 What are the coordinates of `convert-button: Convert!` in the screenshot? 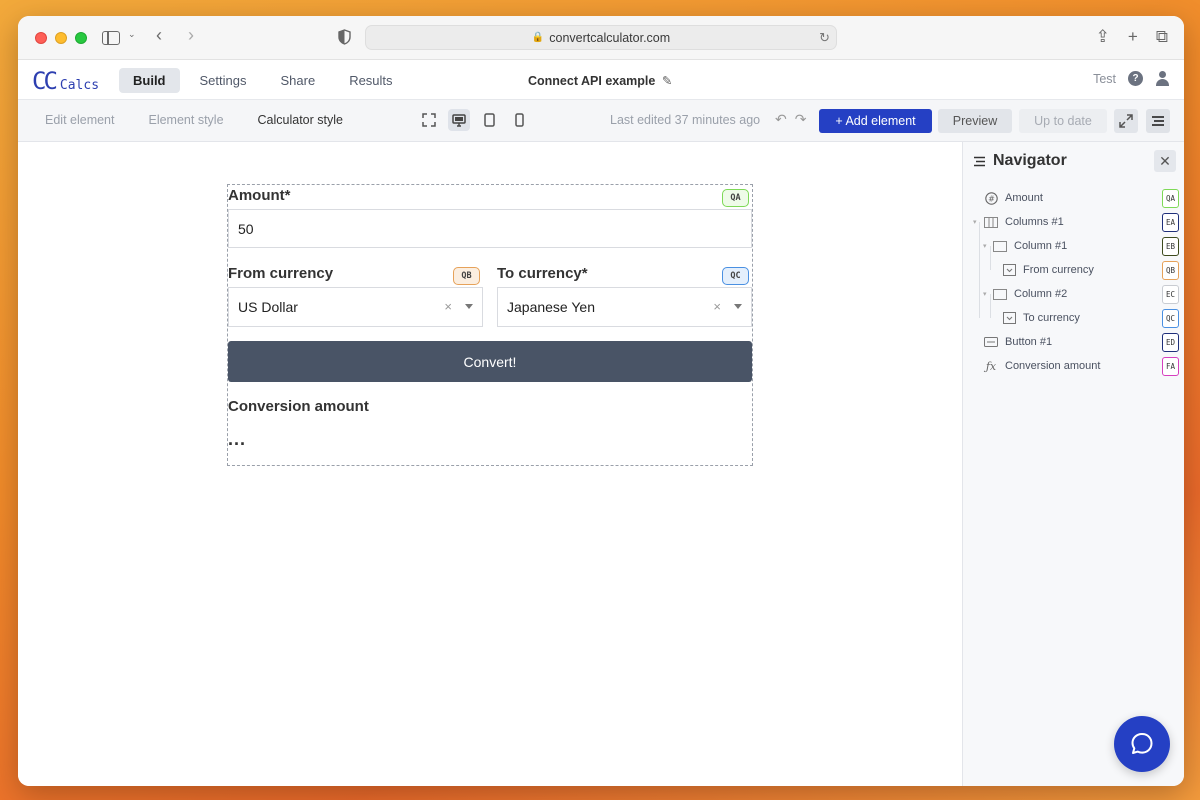 It's located at (490, 361).